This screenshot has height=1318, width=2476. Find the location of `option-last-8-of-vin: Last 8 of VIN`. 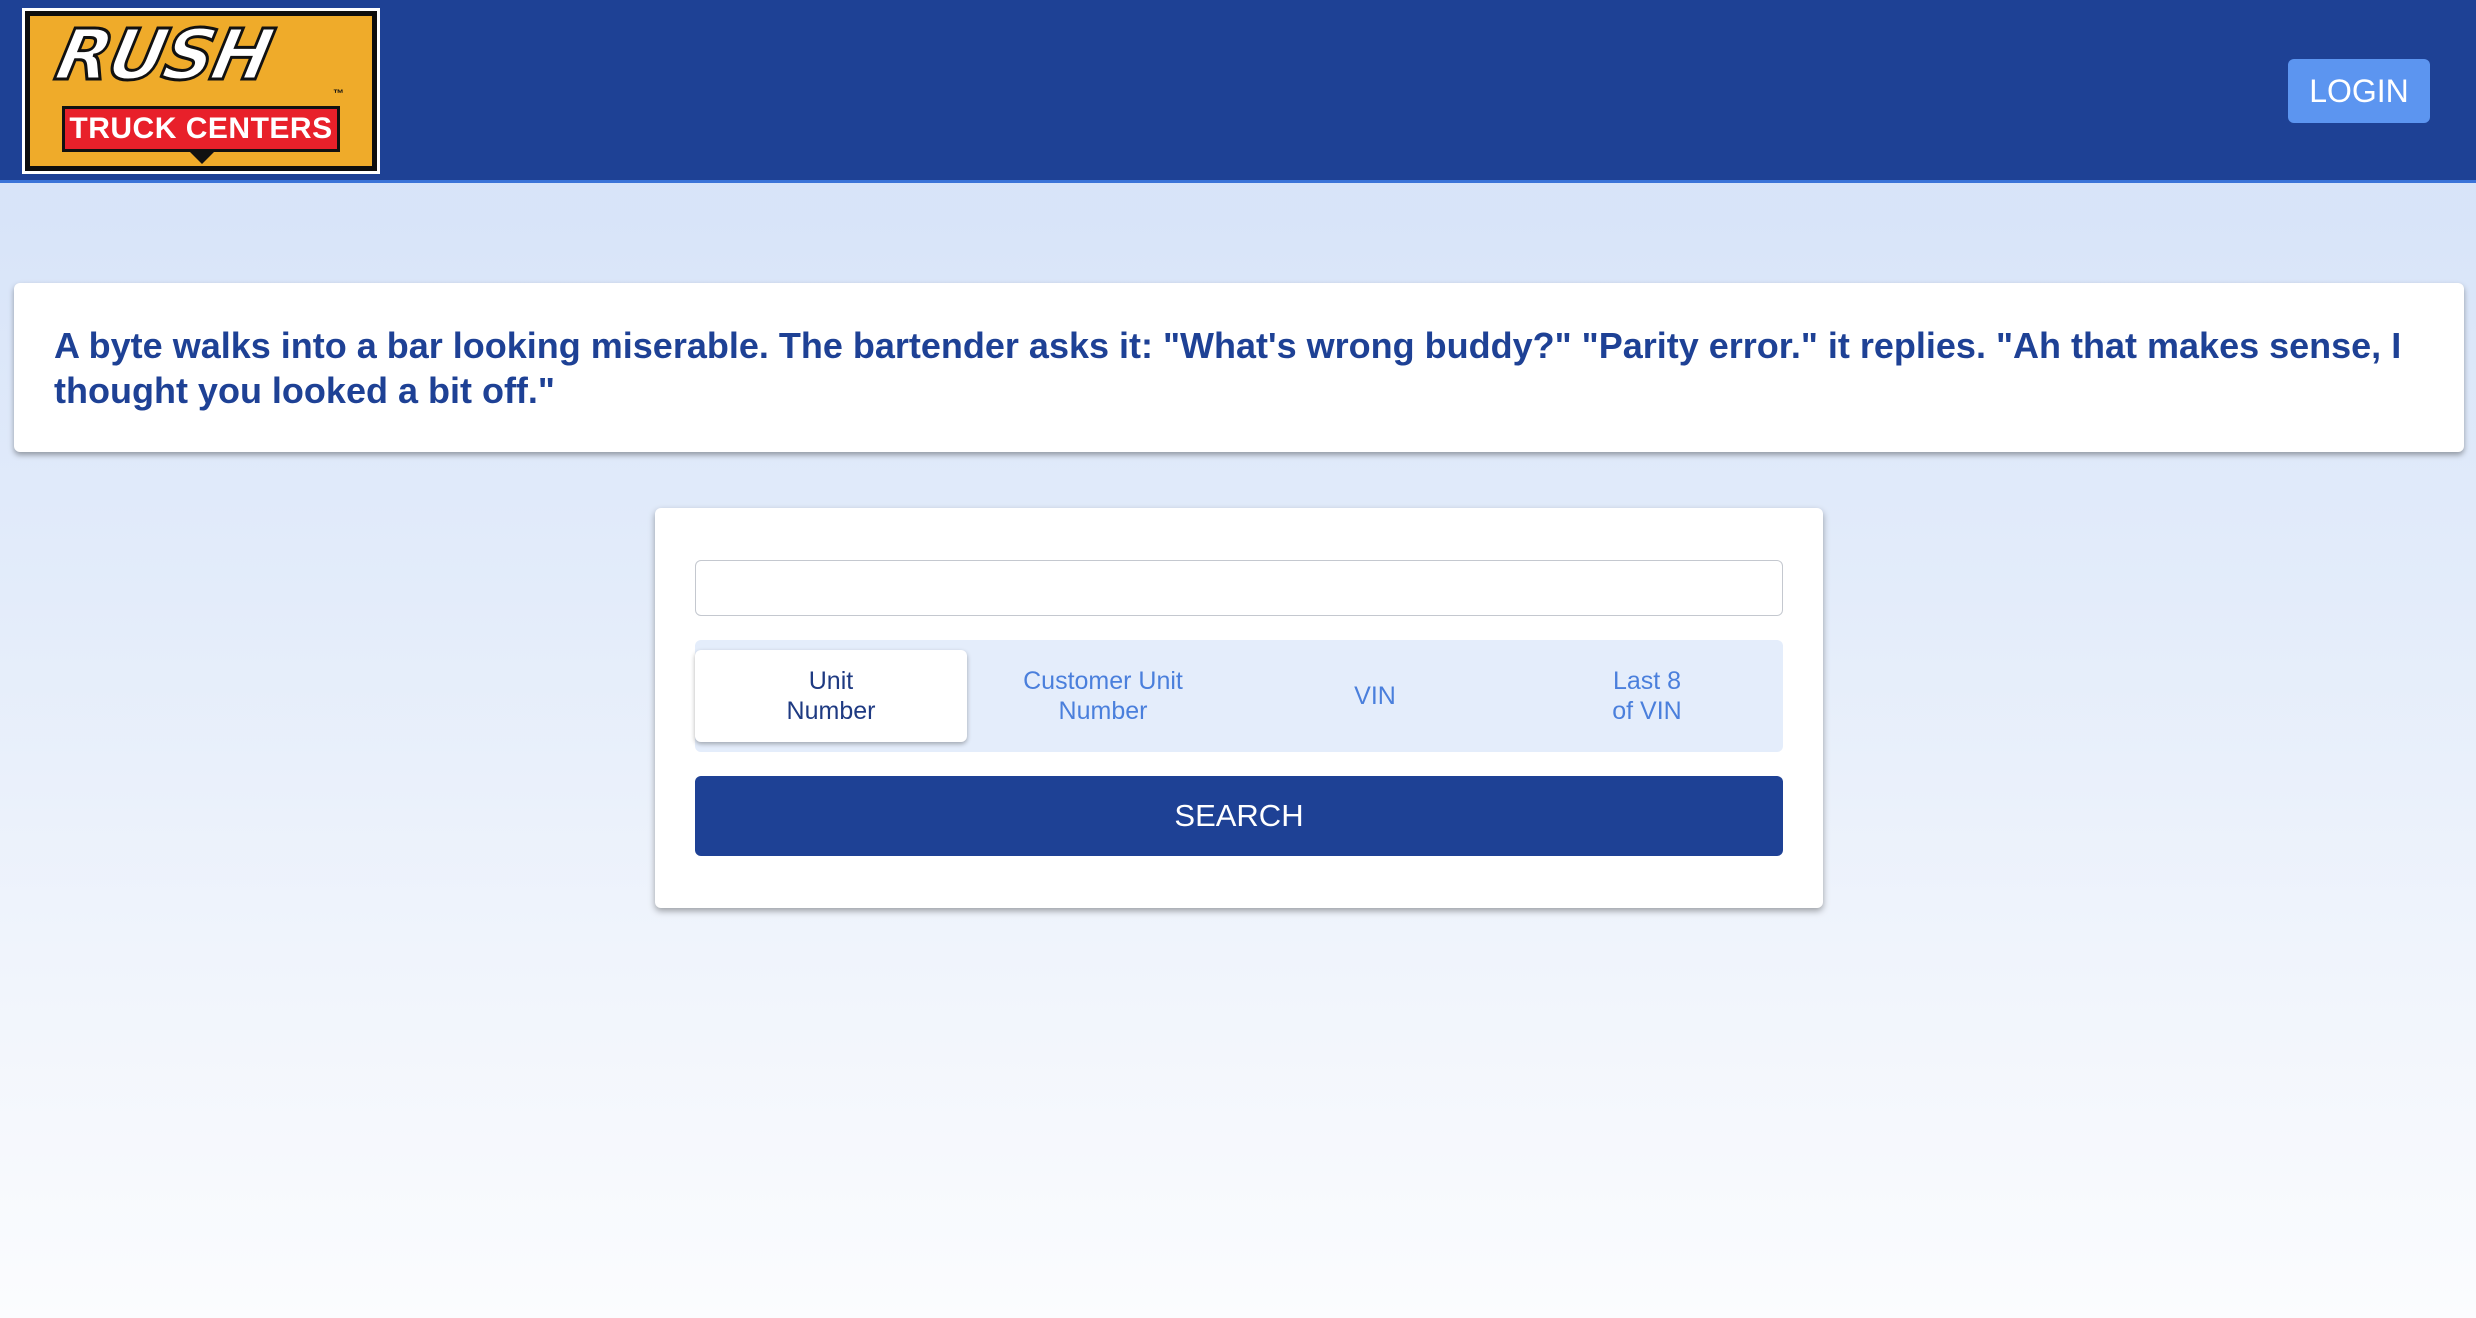

option-last-8-of-vin: Last 8 of VIN is located at coordinates (1647, 696).